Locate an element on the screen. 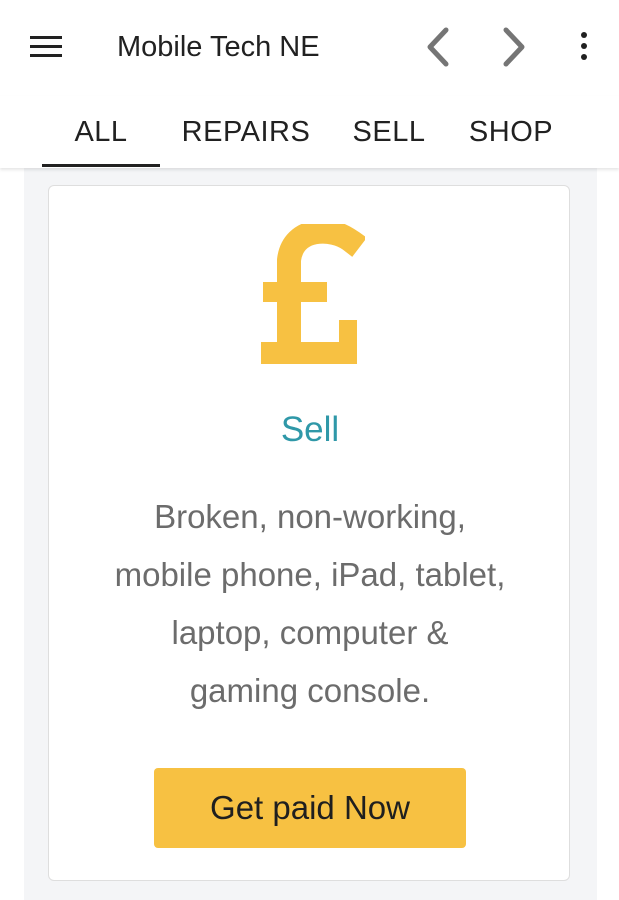 This screenshot has width=619, height=900. menu-icon is located at coordinates (46, 47).